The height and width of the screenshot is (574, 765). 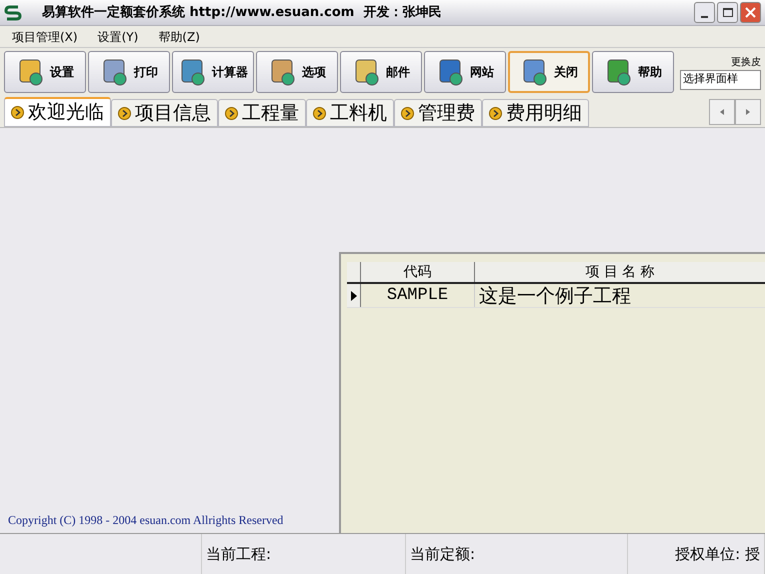 What do you see at coordinates (350, 113) in the screenshot?
I see `tab: 工料机` at bounding box center [350, 113].